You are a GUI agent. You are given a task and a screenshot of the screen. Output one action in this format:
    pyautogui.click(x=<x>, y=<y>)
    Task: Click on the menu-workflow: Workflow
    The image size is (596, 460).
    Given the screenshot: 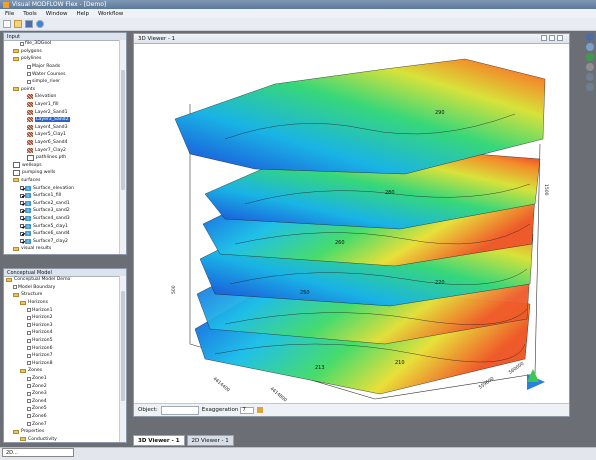 What is the action you would take?
    pyautogui.click(x=110, y=14)
    